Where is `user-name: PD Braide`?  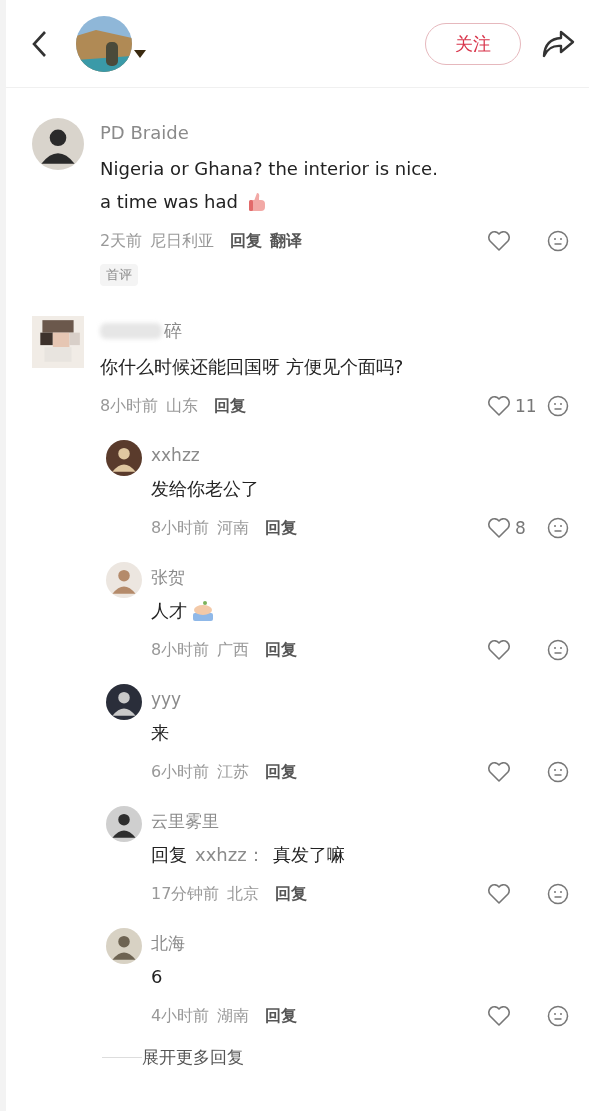 user-name: PD Braide is located at coordinates (144, 133).